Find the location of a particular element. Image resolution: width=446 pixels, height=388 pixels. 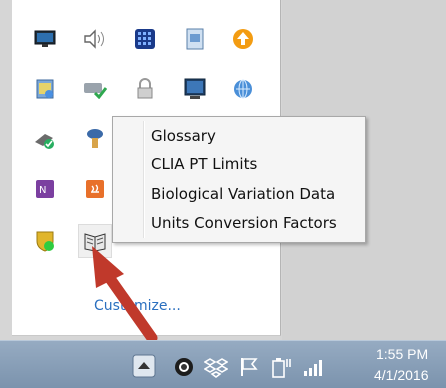

java-icon is located at coordinates (95, 189).